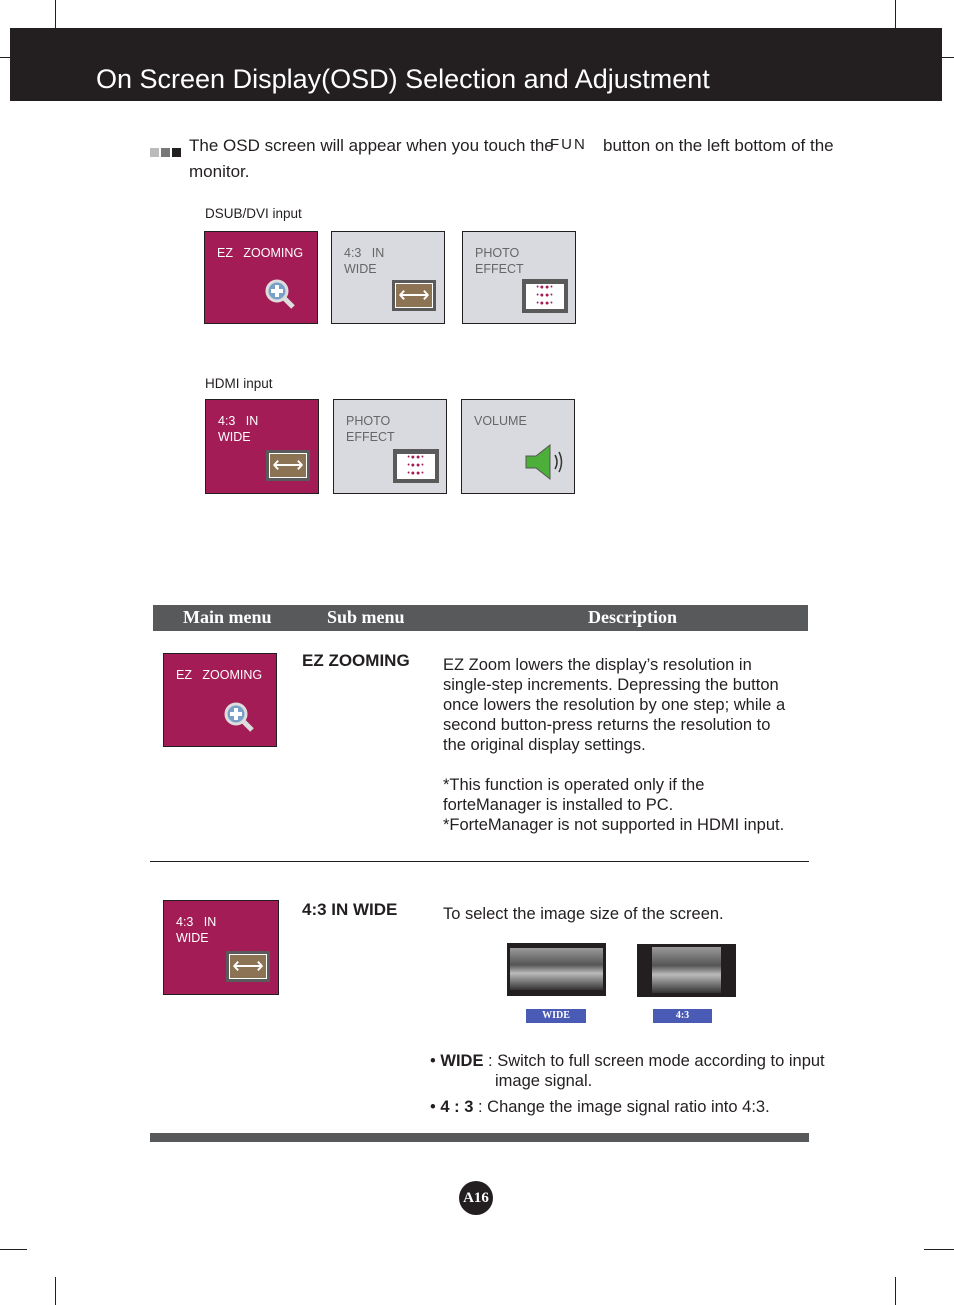  I want to click on intro-text-3: monitor., so click(219, 171).